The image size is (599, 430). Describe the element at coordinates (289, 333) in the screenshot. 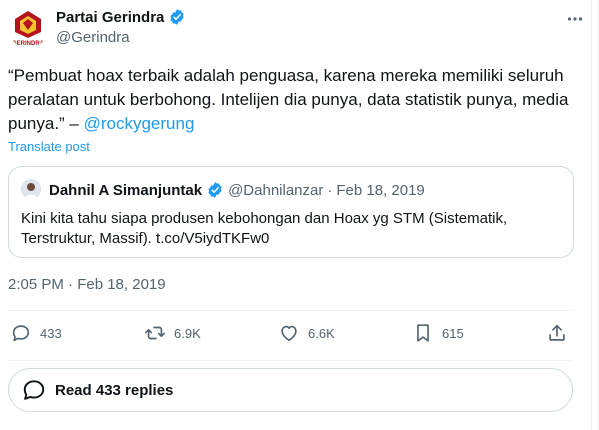

I see `like-icon` at that location.